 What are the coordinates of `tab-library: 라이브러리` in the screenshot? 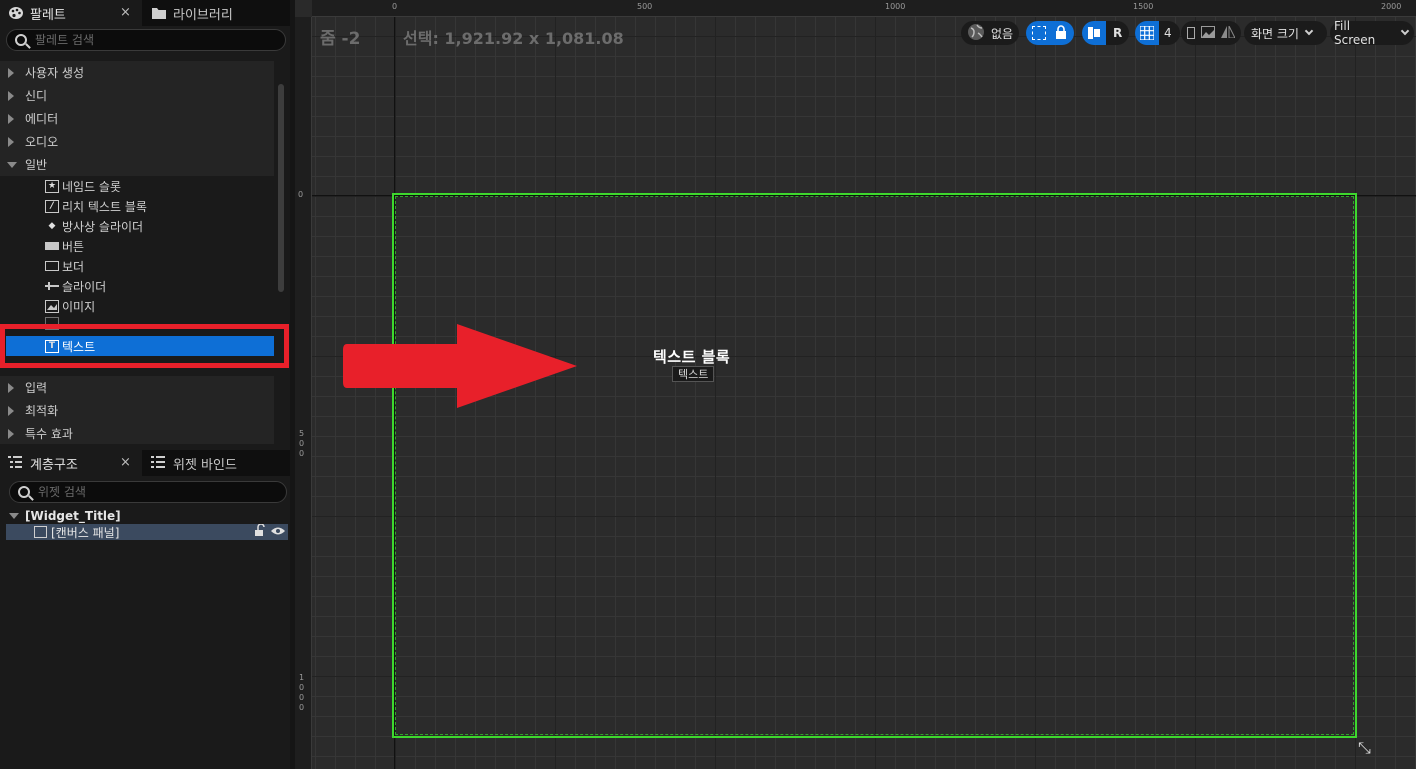 It's located at (216, 13).